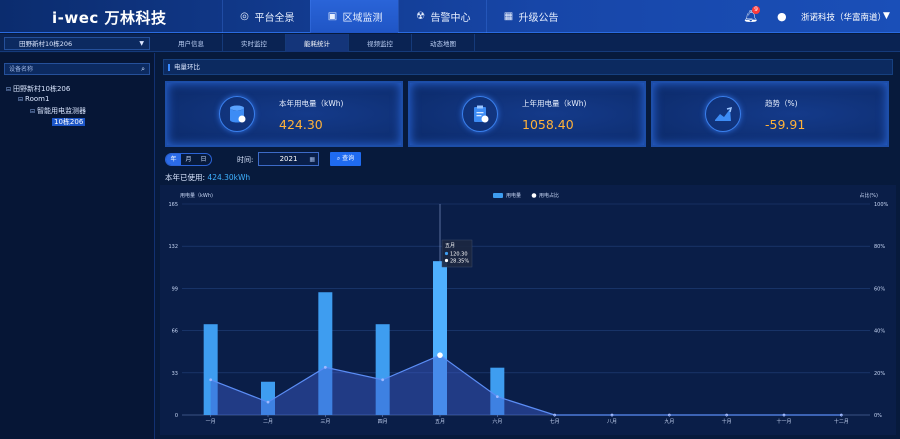 Image resolution: width=900 pixels, height=439 pixels. What do you see at coordinates (325, 422) in the screenshot?
I see `x-tick-label: 三月` at bounding box center [325, 422].